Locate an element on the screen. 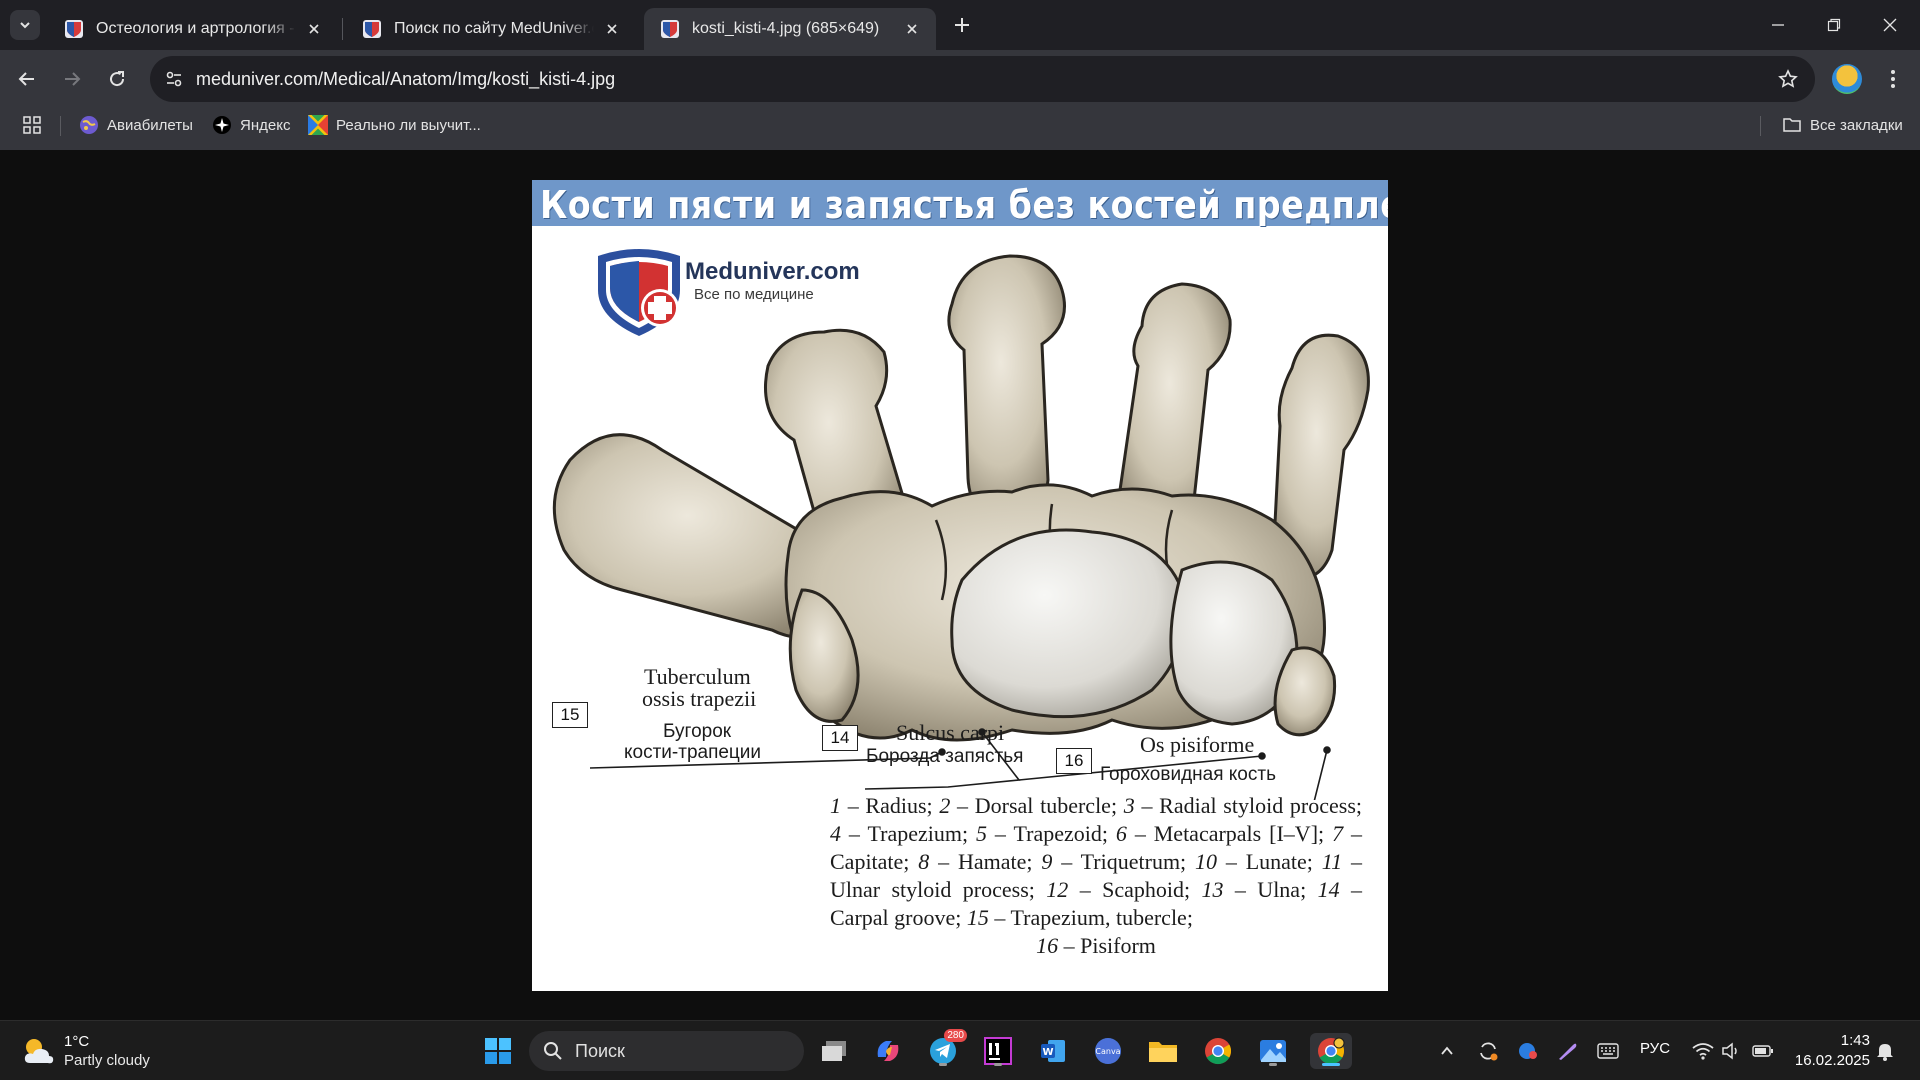 The image size is (1920, 1080). volume-icon is located at coordinates (1729, 1051).